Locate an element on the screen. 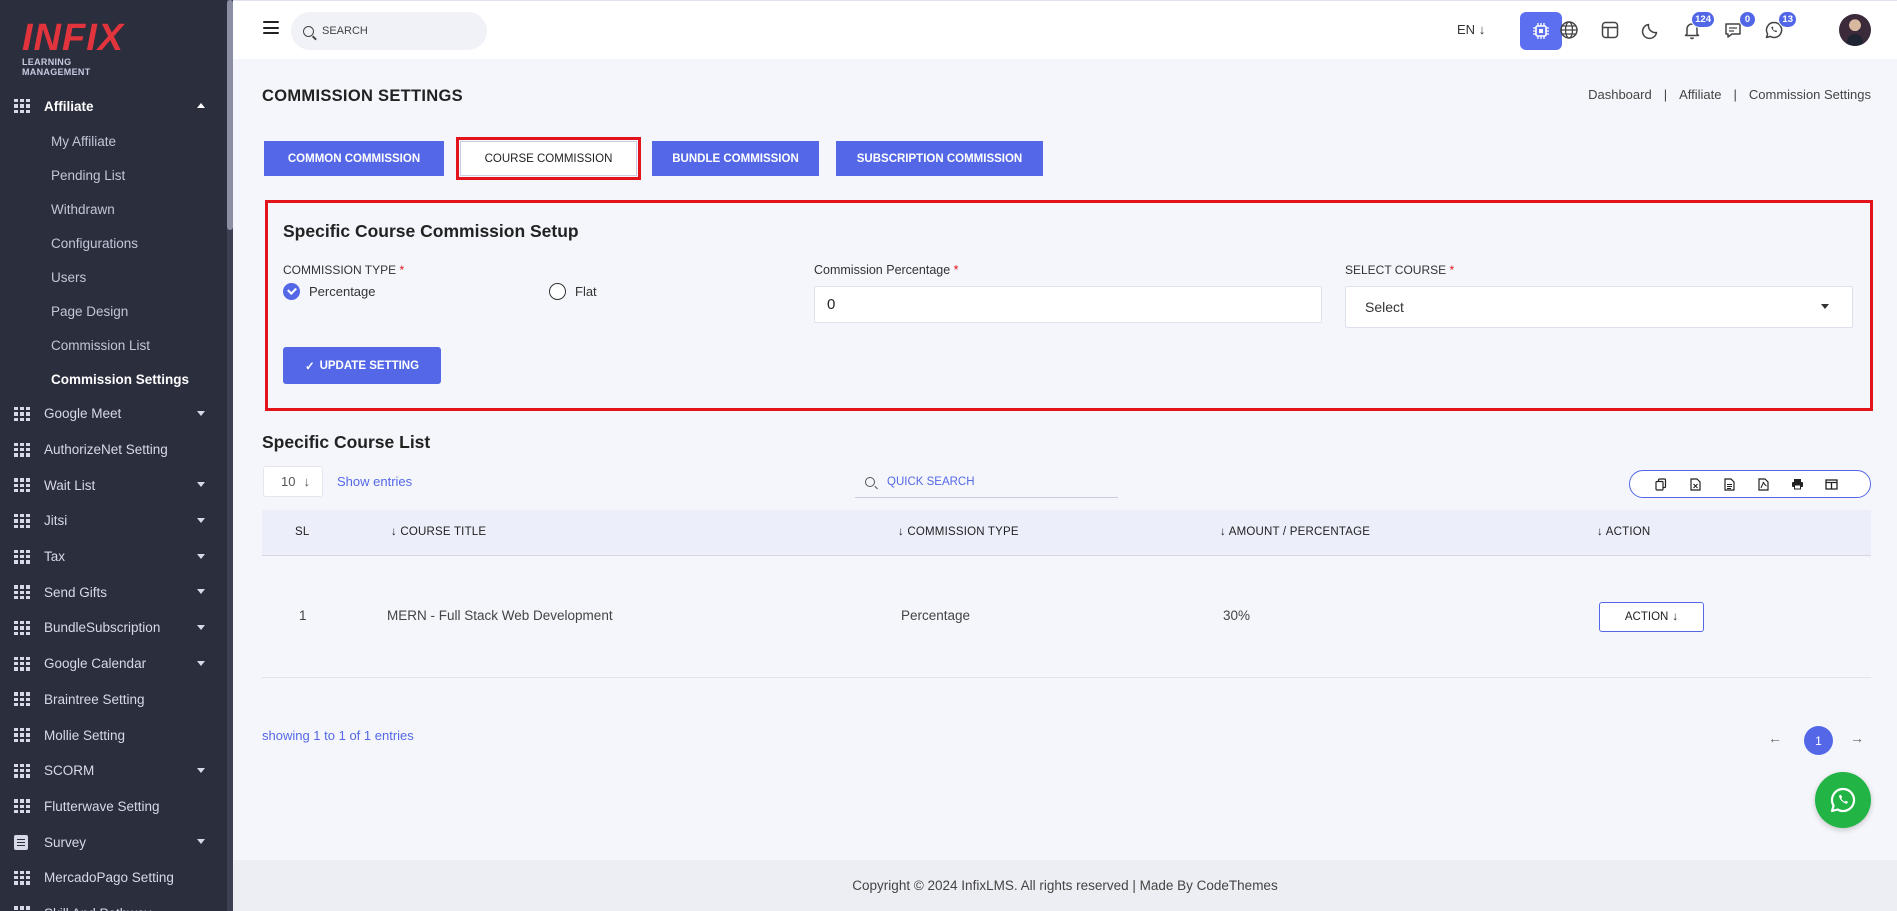  copy-icon is located at coordinates (1661, 484).